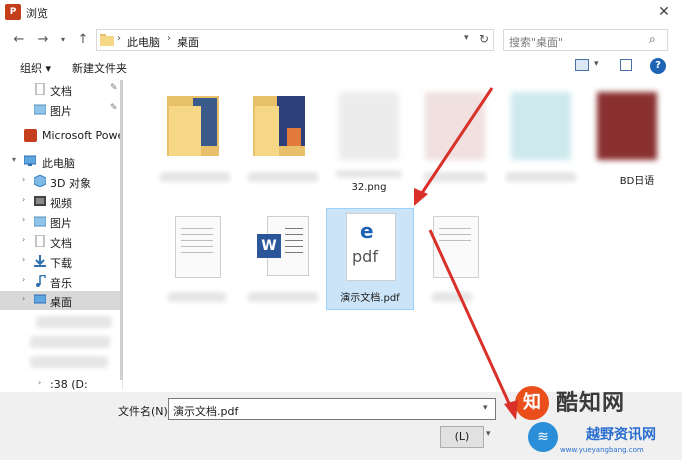 The height and width of the screenshot is (460, 682). I want to click on recent-locations-chevron-icon: ▾, so click(63, 40).